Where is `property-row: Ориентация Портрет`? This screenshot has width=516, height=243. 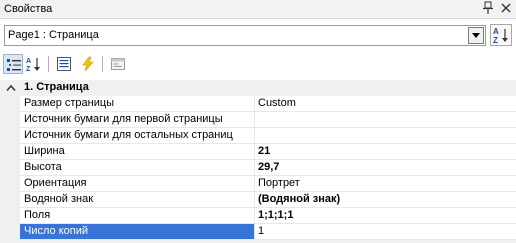 property-row: Ориентация Портрет is located at coordinates (258, 184).